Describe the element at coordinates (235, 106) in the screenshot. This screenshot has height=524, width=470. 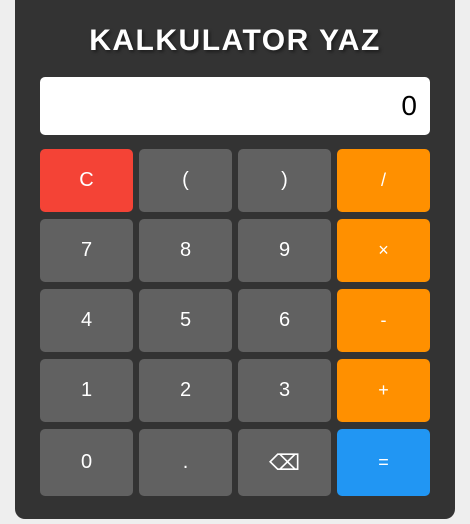
I see `calculator-display: 0` at that location.